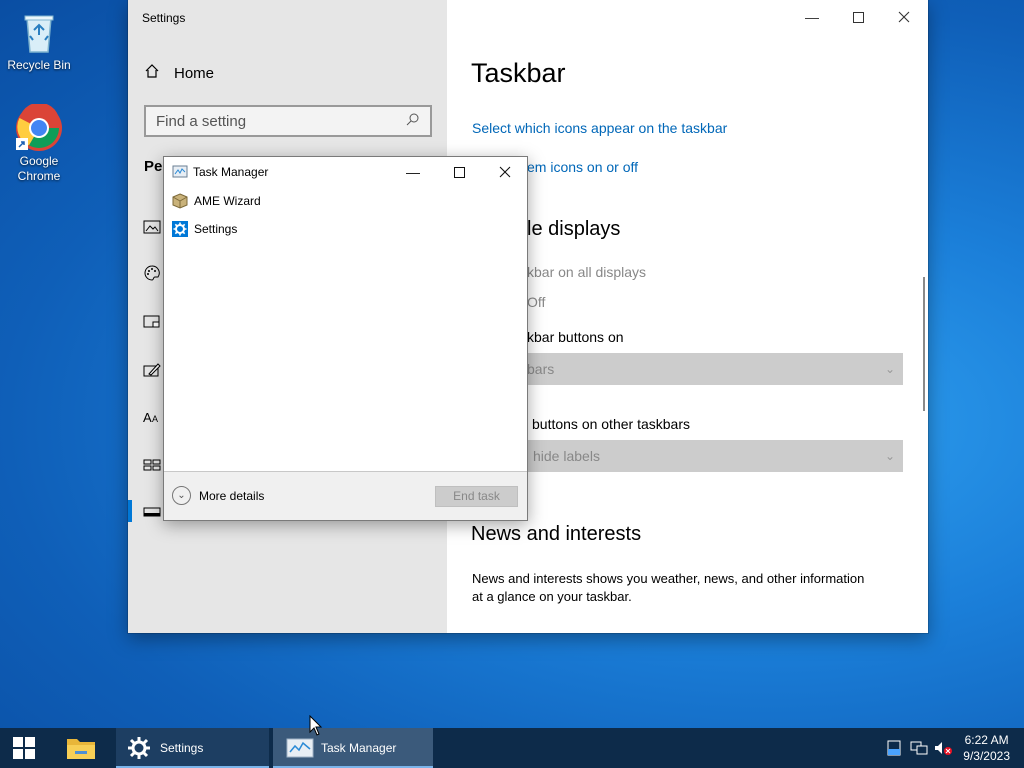 The width and height of the screenshot is (1024, 768). Describe the element at coordinates (39, 168) in the screenshot. I see `chrome-label: Google Chrome` at that location.